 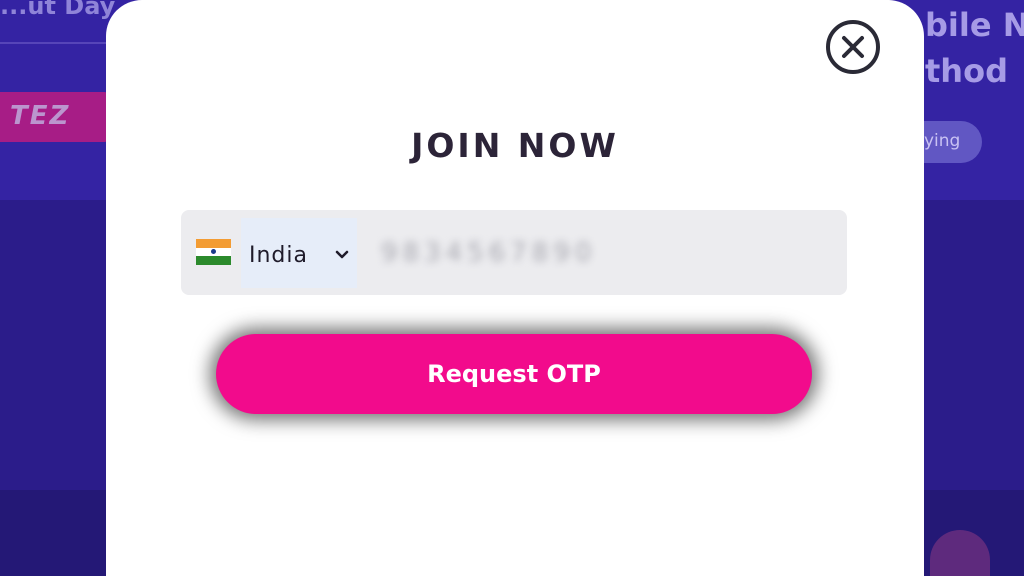 What do you see at coordinates (942, 141) in the screenshot?
I see `background-pill-label: ying` at bounding box center [942, 141].